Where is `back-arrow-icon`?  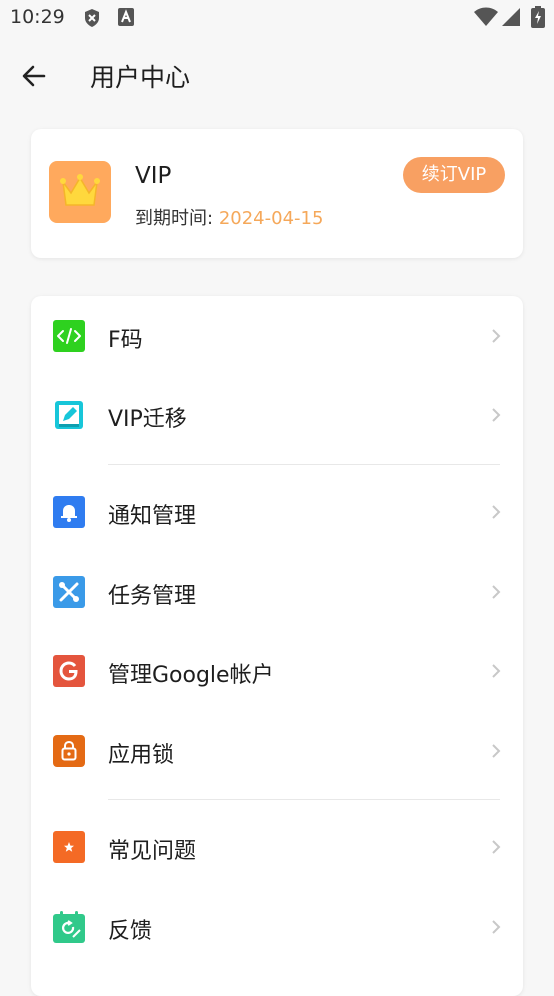
back-arrow-icon is located at coordinates (34, 76).